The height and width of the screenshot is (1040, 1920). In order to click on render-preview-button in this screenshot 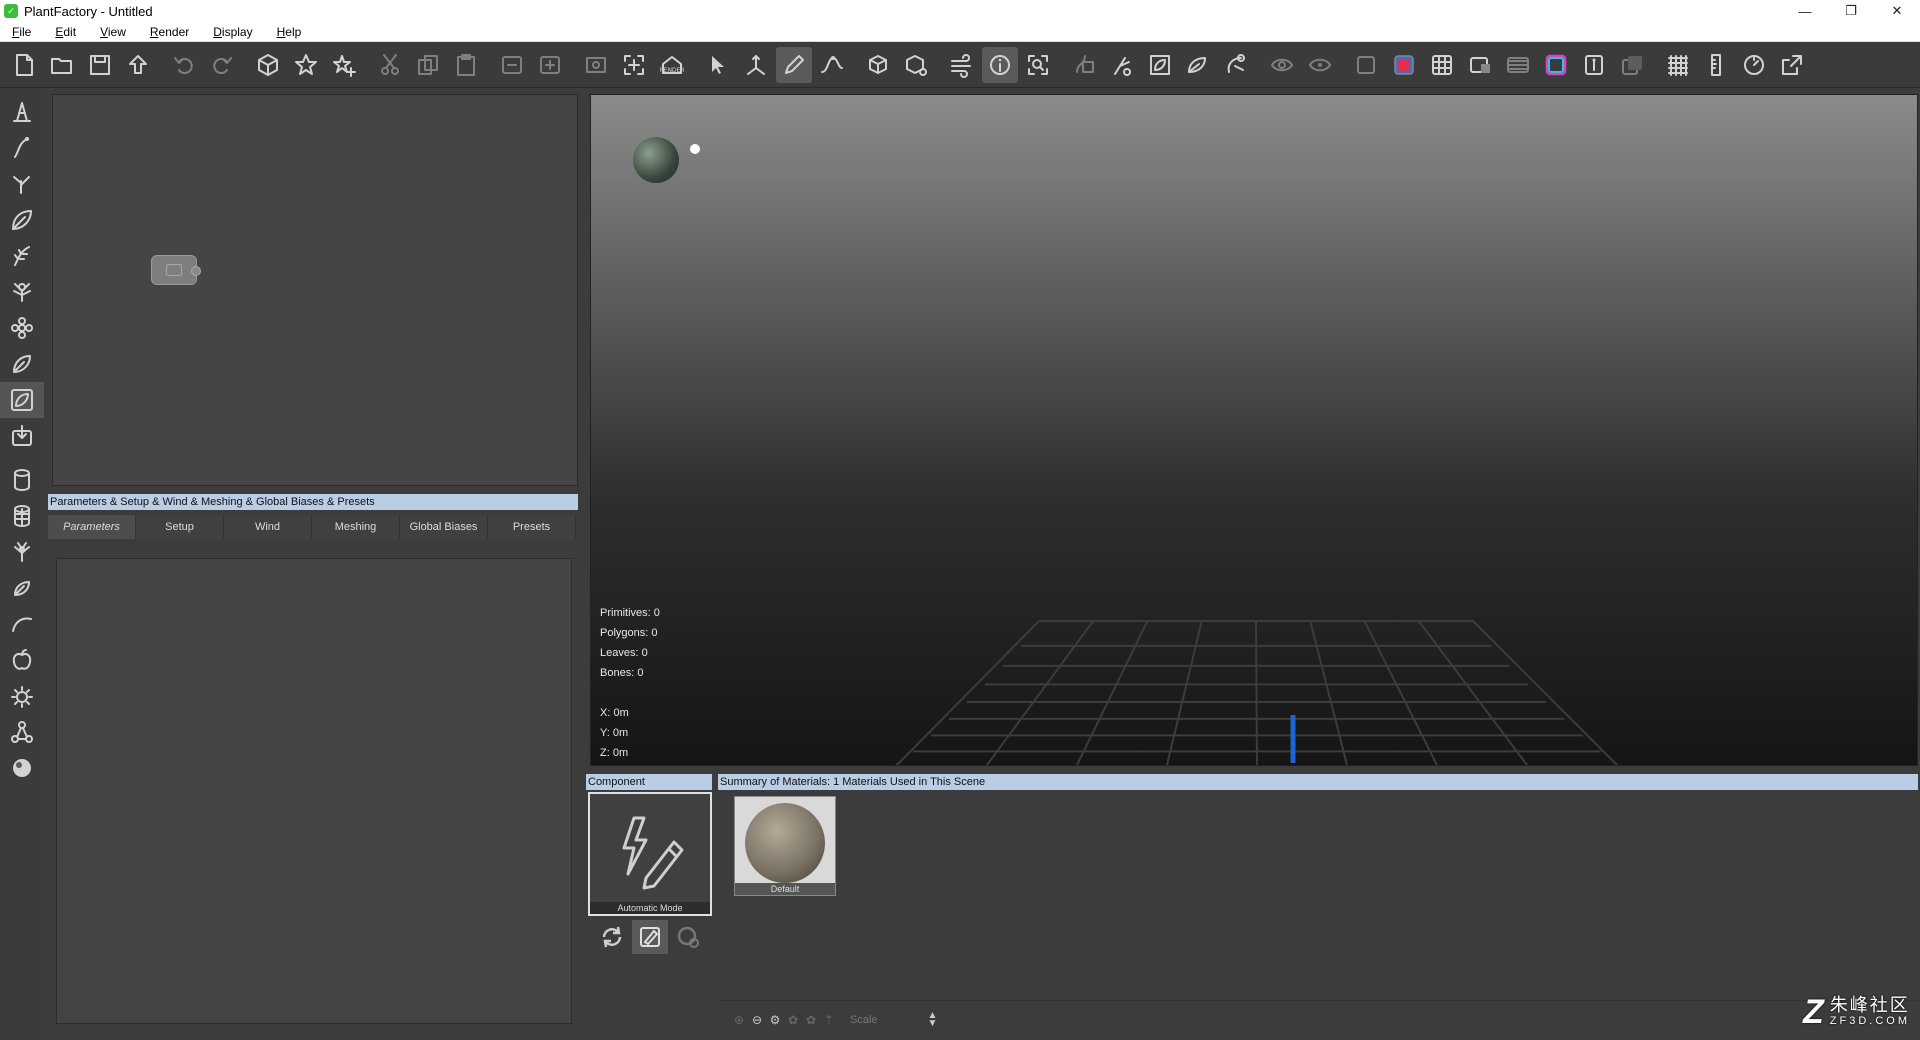, I will do `click(596, 65)`.